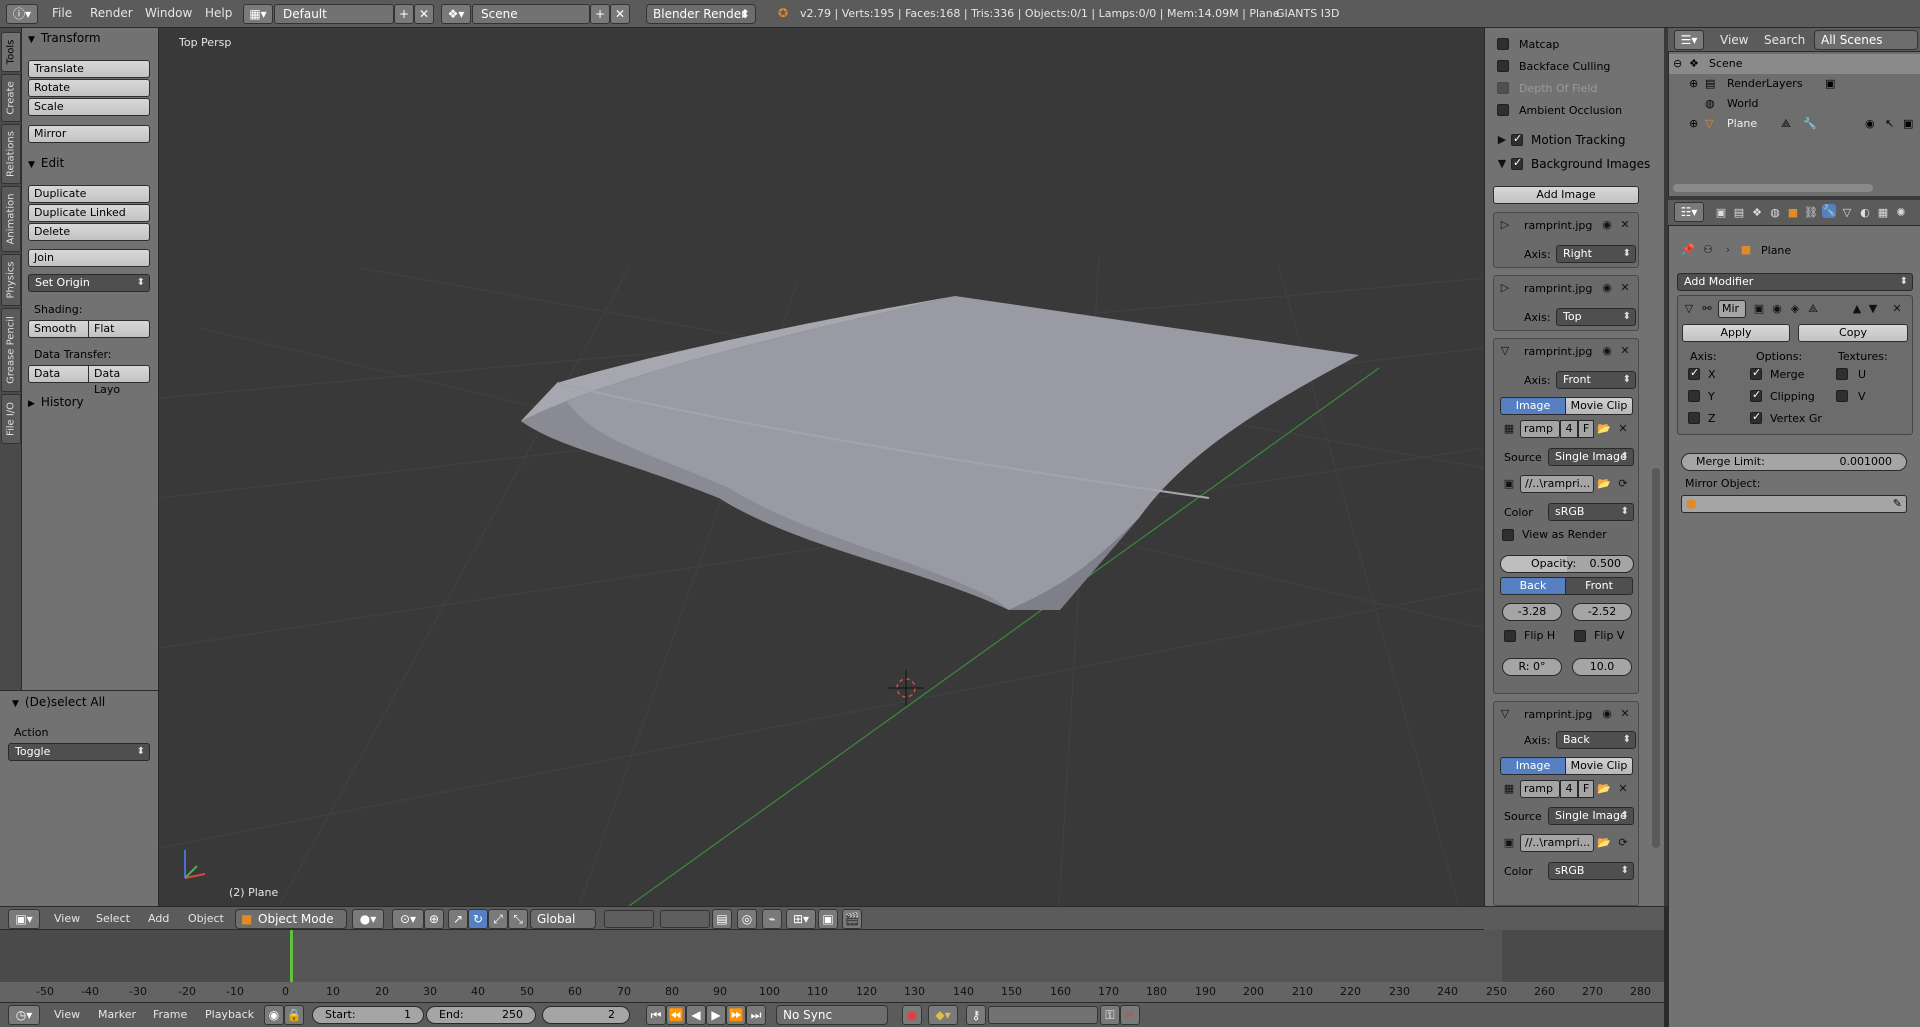 The height and width of the screenshot is (1027, 1920). Describe the element at coordinates (747, 919) in the screenshot. I see `proportional-editing-icon: ◎` at that location.